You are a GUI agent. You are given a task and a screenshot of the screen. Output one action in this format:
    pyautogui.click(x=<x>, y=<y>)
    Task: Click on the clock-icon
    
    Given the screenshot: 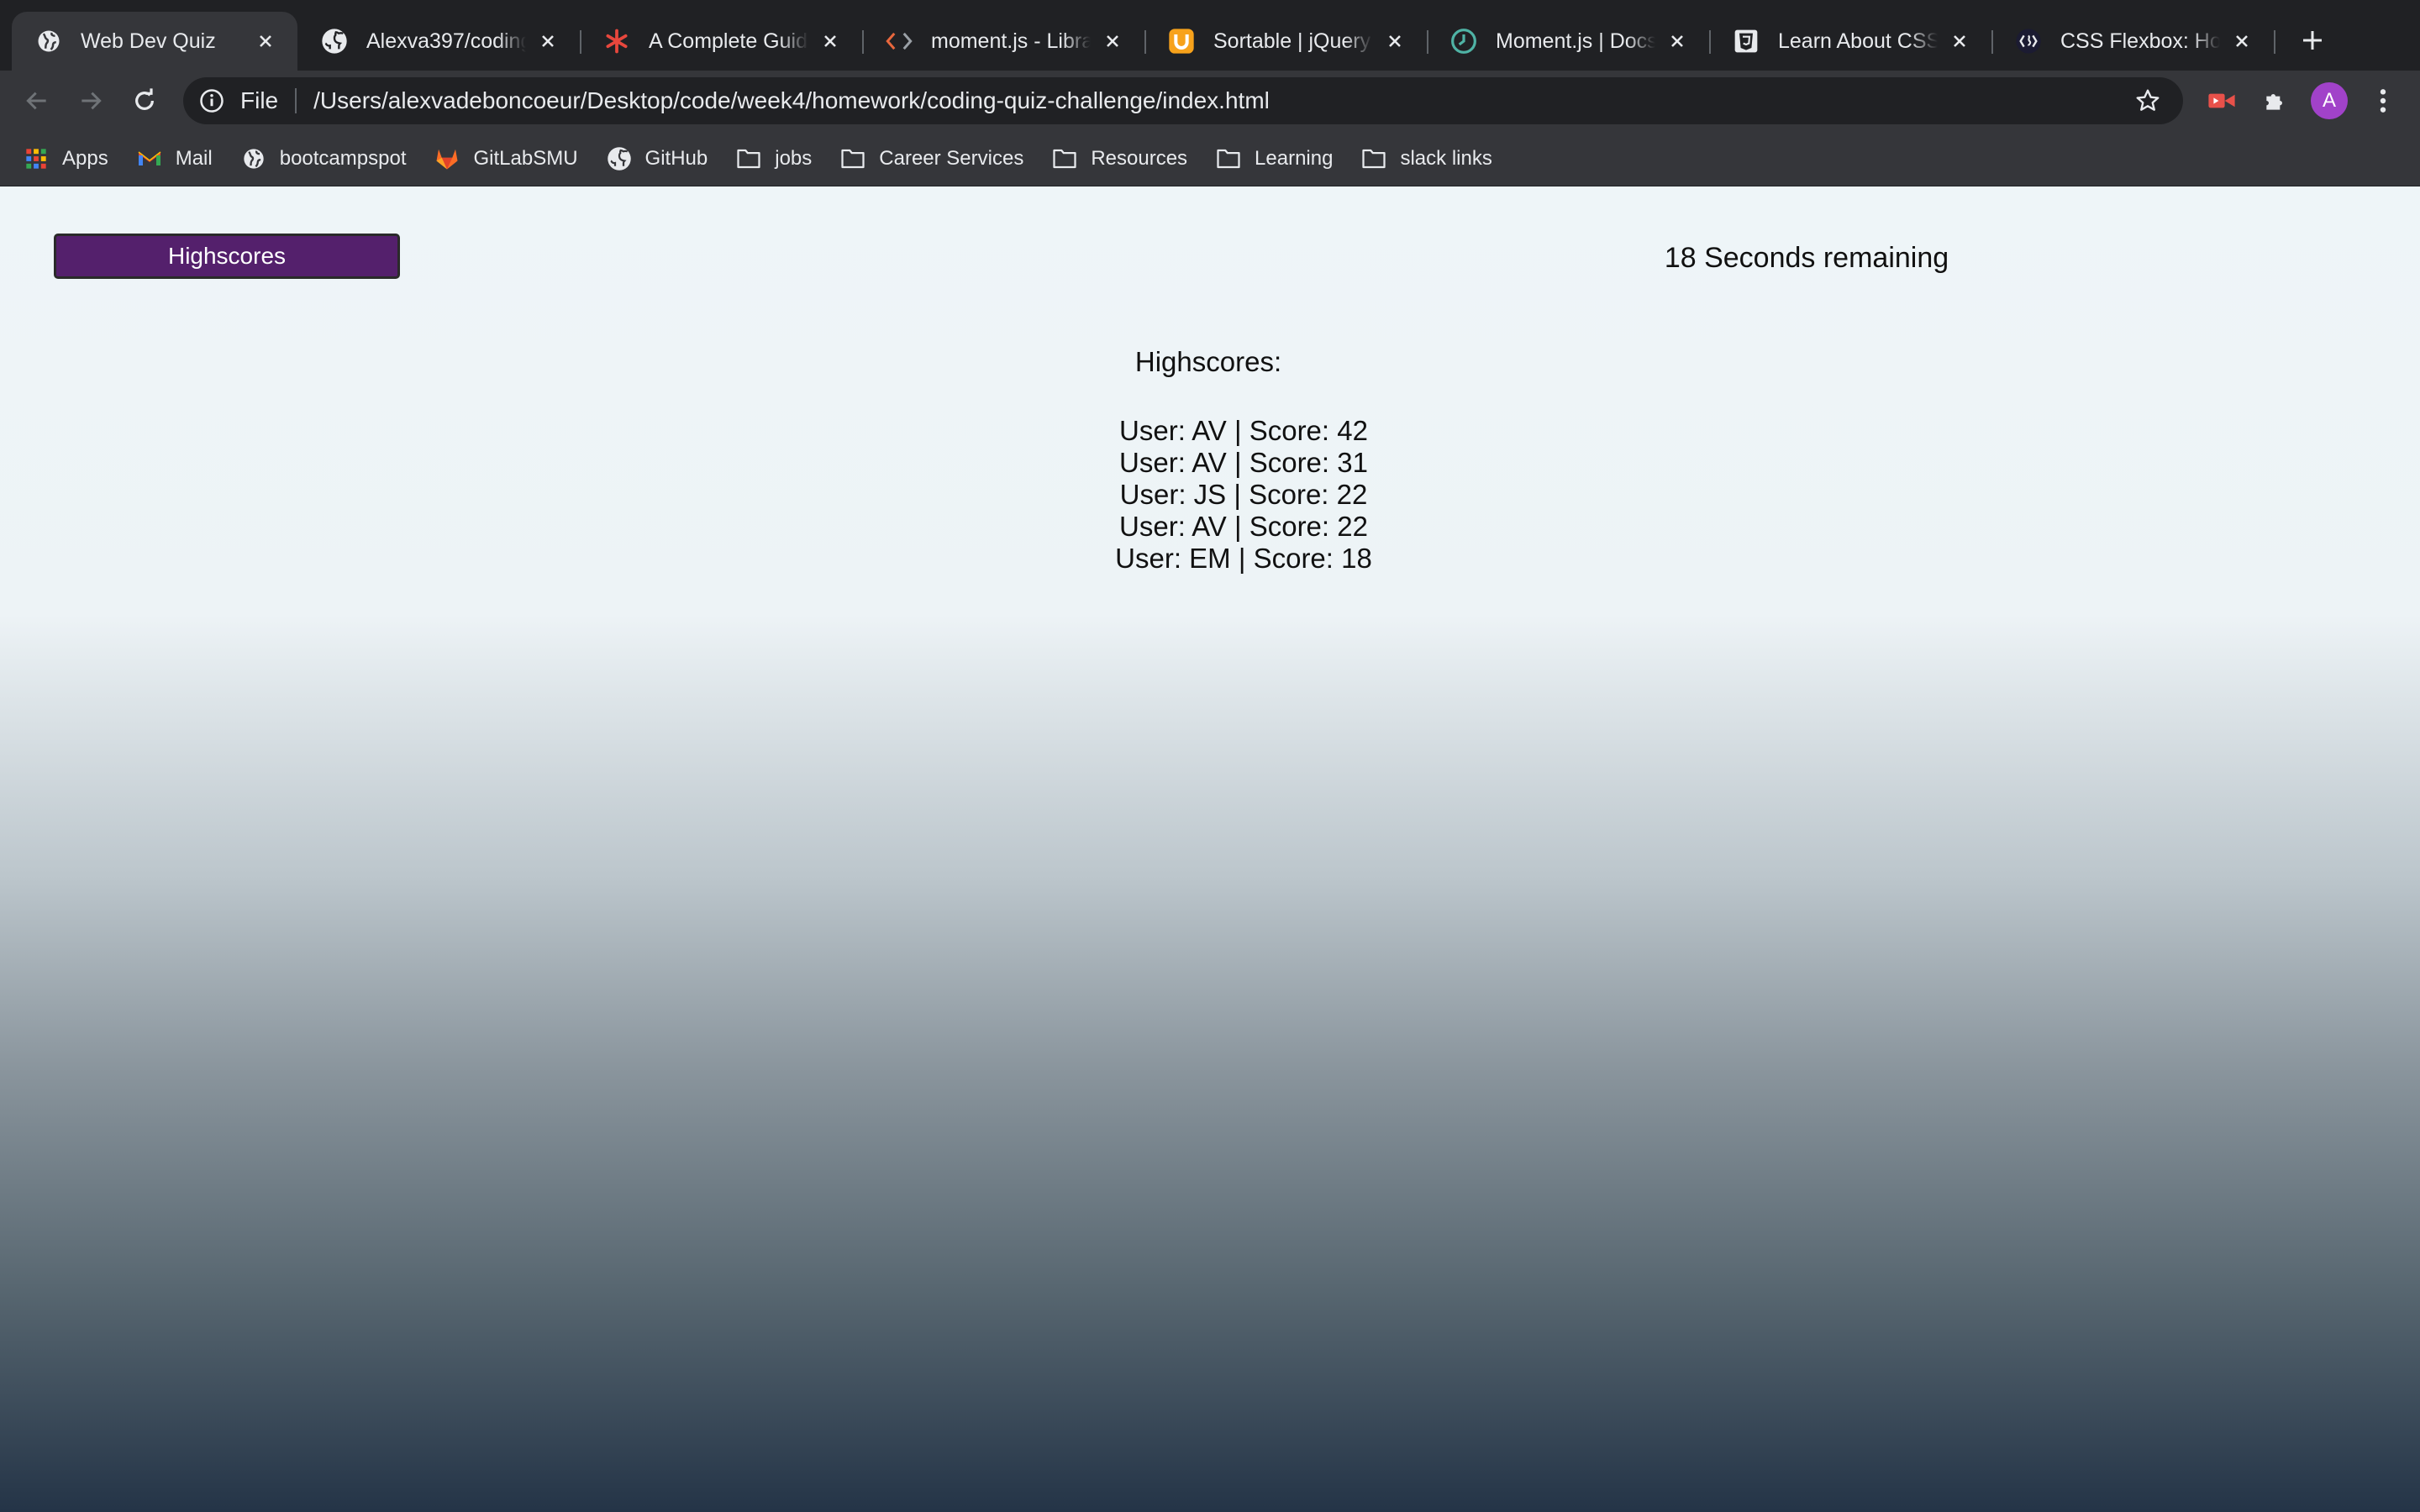 What is the action you would take?
    pyautogui.click(x=1464, y=41)
    